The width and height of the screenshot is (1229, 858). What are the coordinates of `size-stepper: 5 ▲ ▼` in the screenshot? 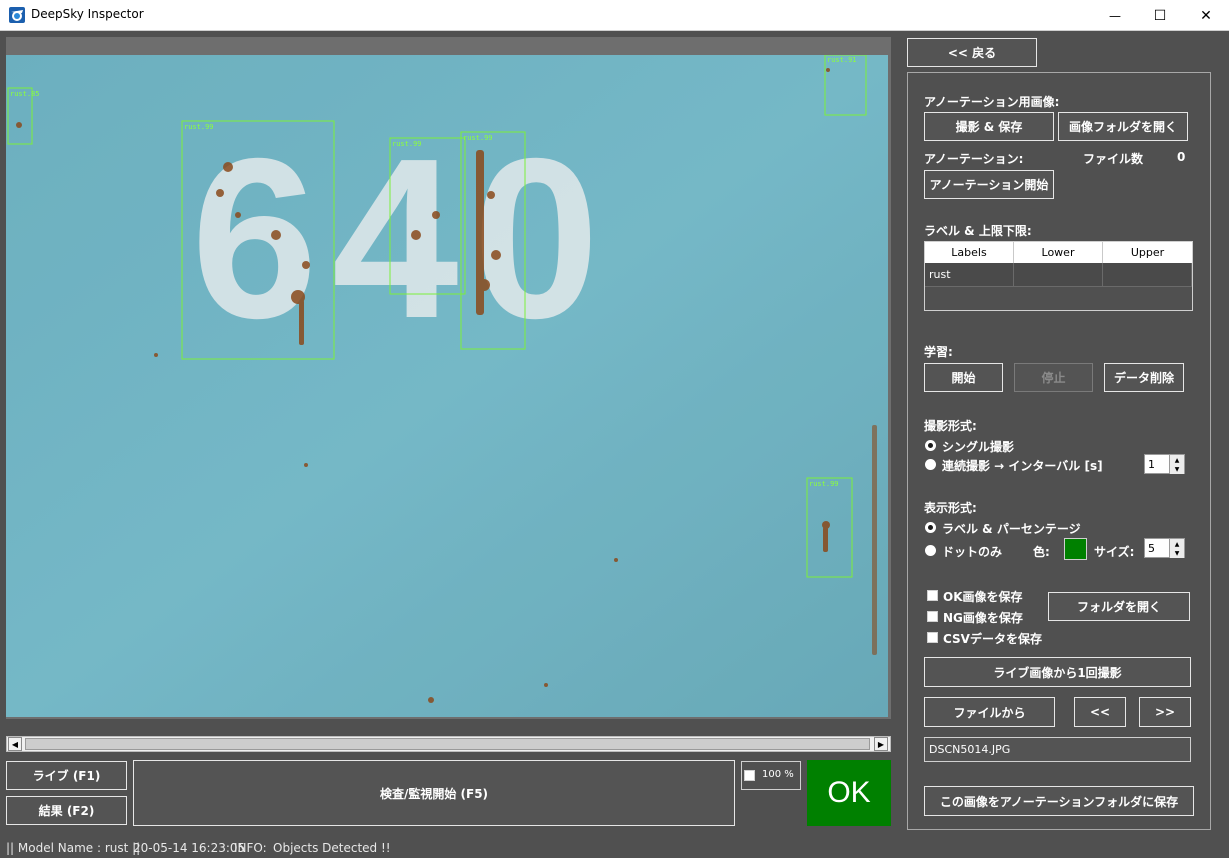 It's located at (1164, 548).